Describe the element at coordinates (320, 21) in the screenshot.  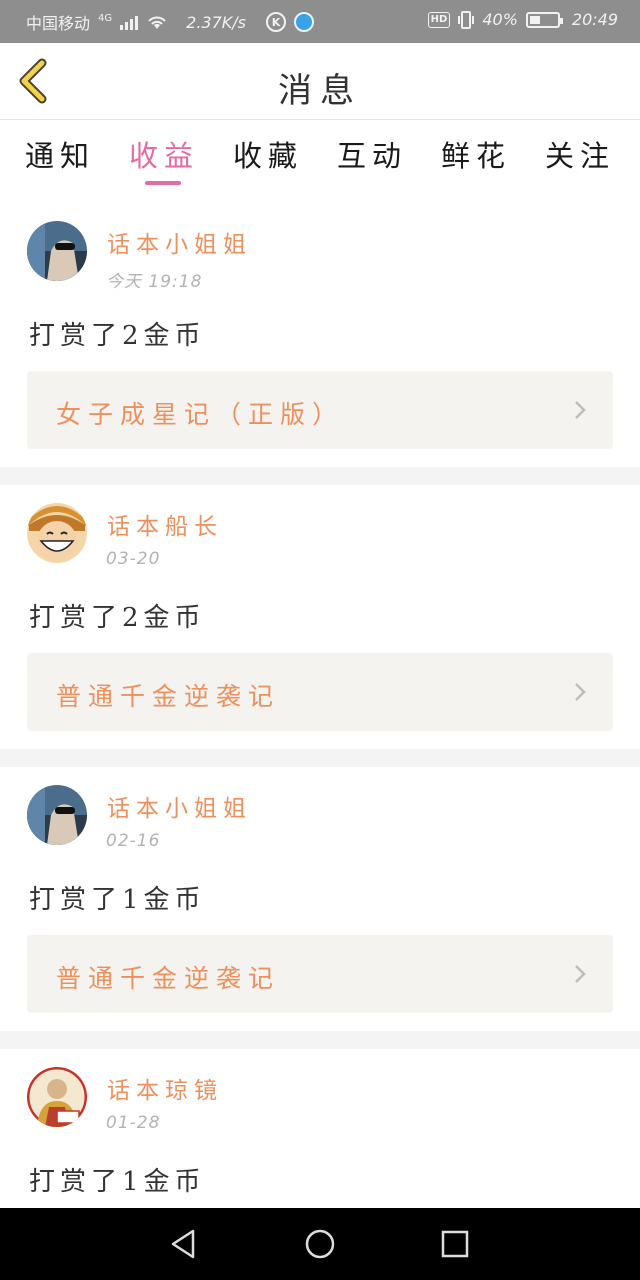
I see `status-bar: 中国移动 4G 2.37K/s K HD 40% 20:49` at that location.